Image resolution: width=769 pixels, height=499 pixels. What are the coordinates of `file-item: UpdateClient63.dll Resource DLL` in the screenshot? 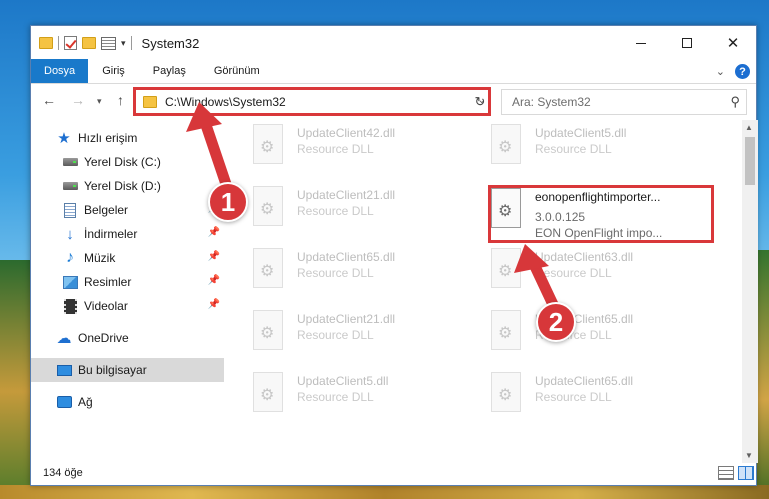 It's located at (600, 269).